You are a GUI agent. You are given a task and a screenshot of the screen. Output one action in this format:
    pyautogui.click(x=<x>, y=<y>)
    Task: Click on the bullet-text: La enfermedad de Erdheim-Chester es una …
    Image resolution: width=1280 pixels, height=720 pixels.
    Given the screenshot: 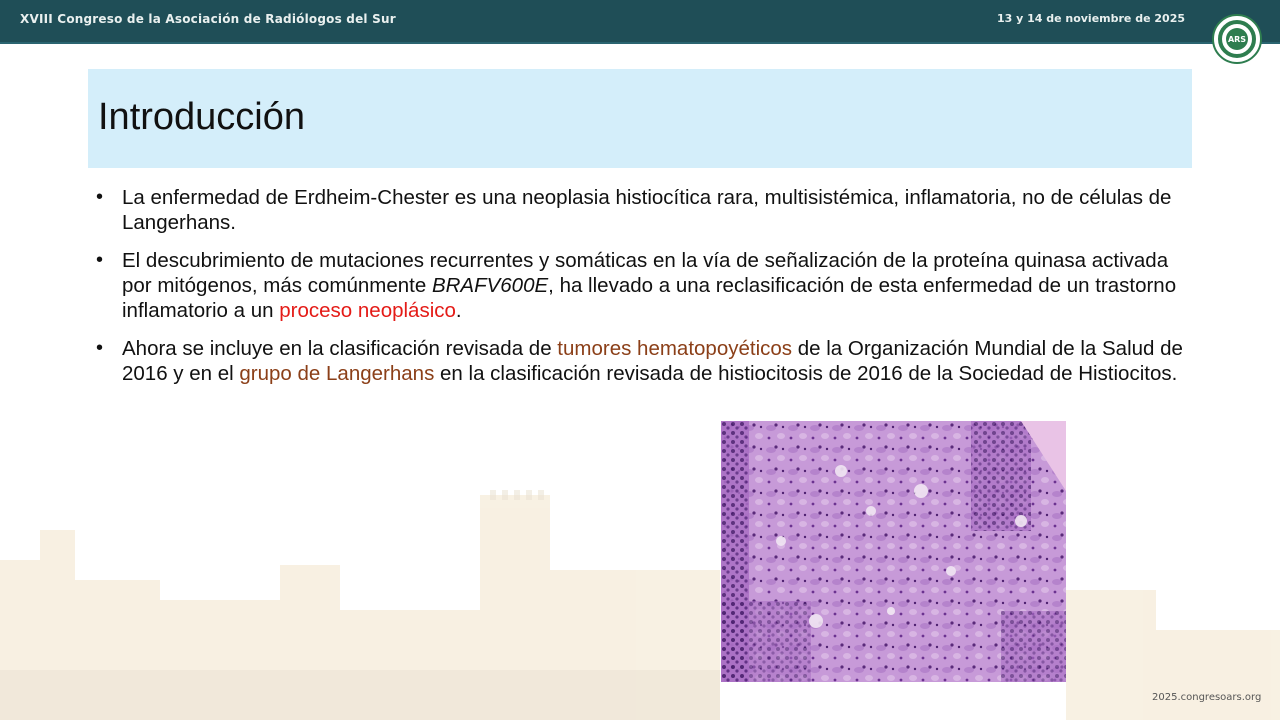 What is the action you would take?
    pyautogui.click(x=647, y=210)
    